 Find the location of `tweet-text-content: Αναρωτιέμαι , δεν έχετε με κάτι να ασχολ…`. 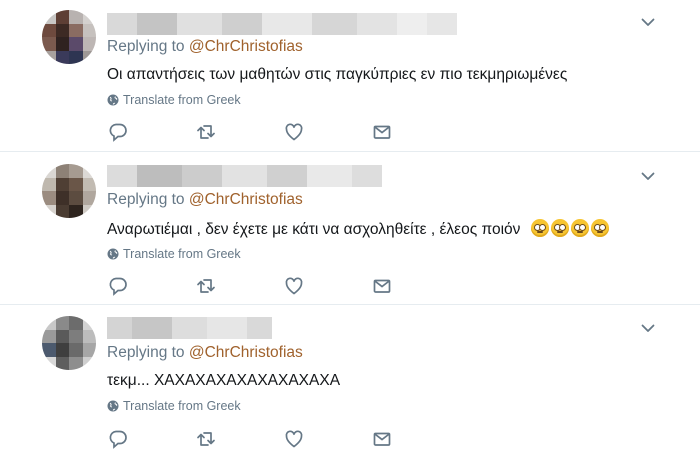

tweet-text-content: Αναρωτιέμαι , δεν έχετε με κάτι να ασχολ… is located at coordinates (314, 229).